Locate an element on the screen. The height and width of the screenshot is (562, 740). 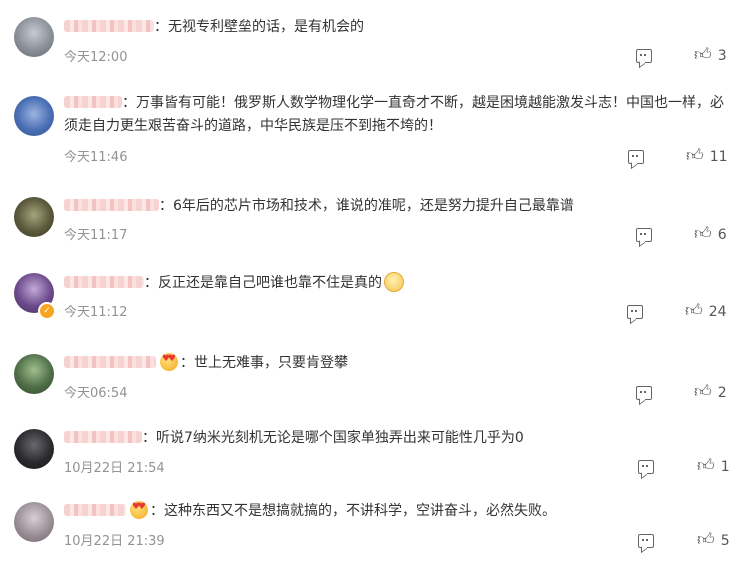
comment-time: 10月22日 21:39 is located at coordinates (114, 541).